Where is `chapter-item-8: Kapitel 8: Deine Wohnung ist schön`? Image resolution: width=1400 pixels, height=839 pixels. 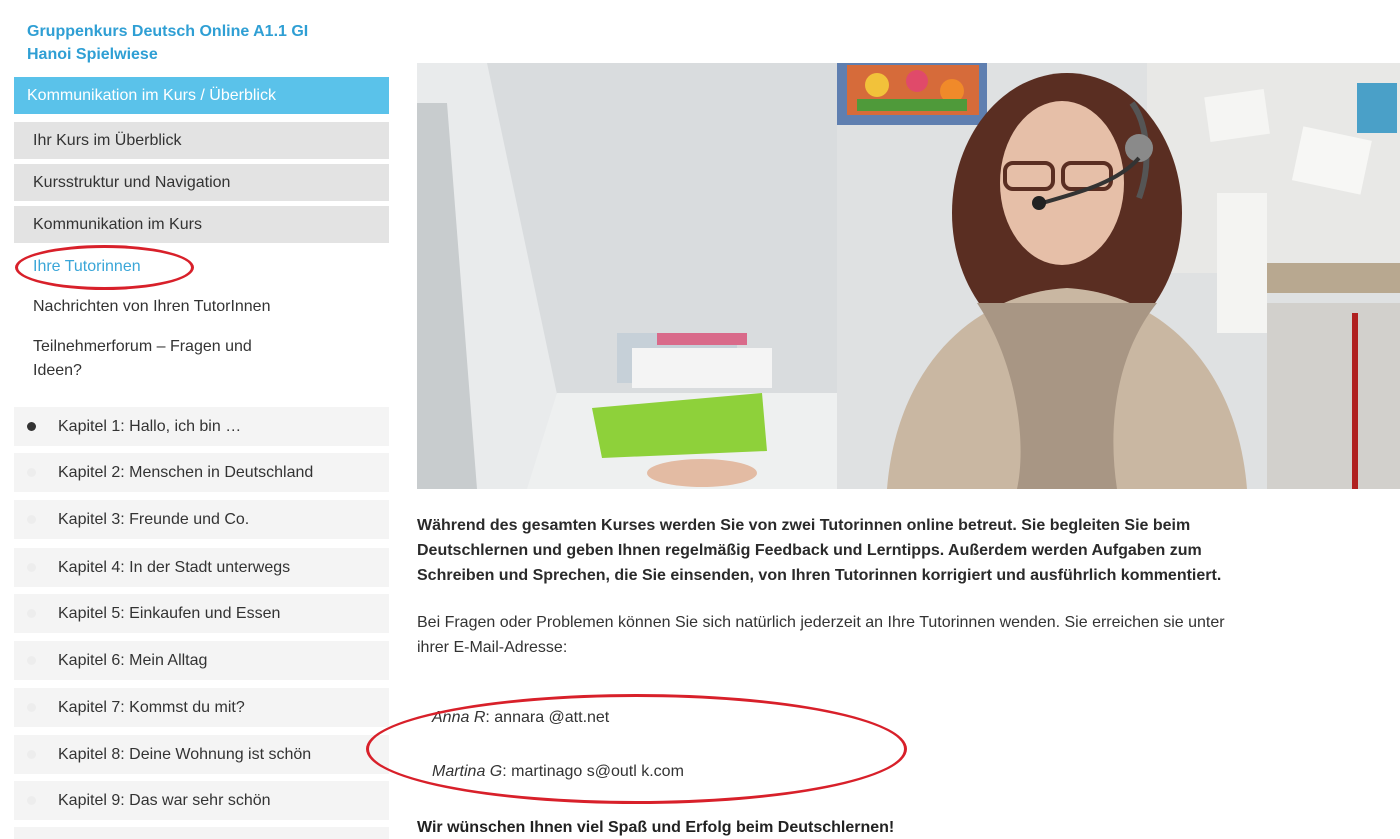 chapter-item-8: Kapitel 8: Deine Wohnung ist schön is located at coordinates (201, 755).